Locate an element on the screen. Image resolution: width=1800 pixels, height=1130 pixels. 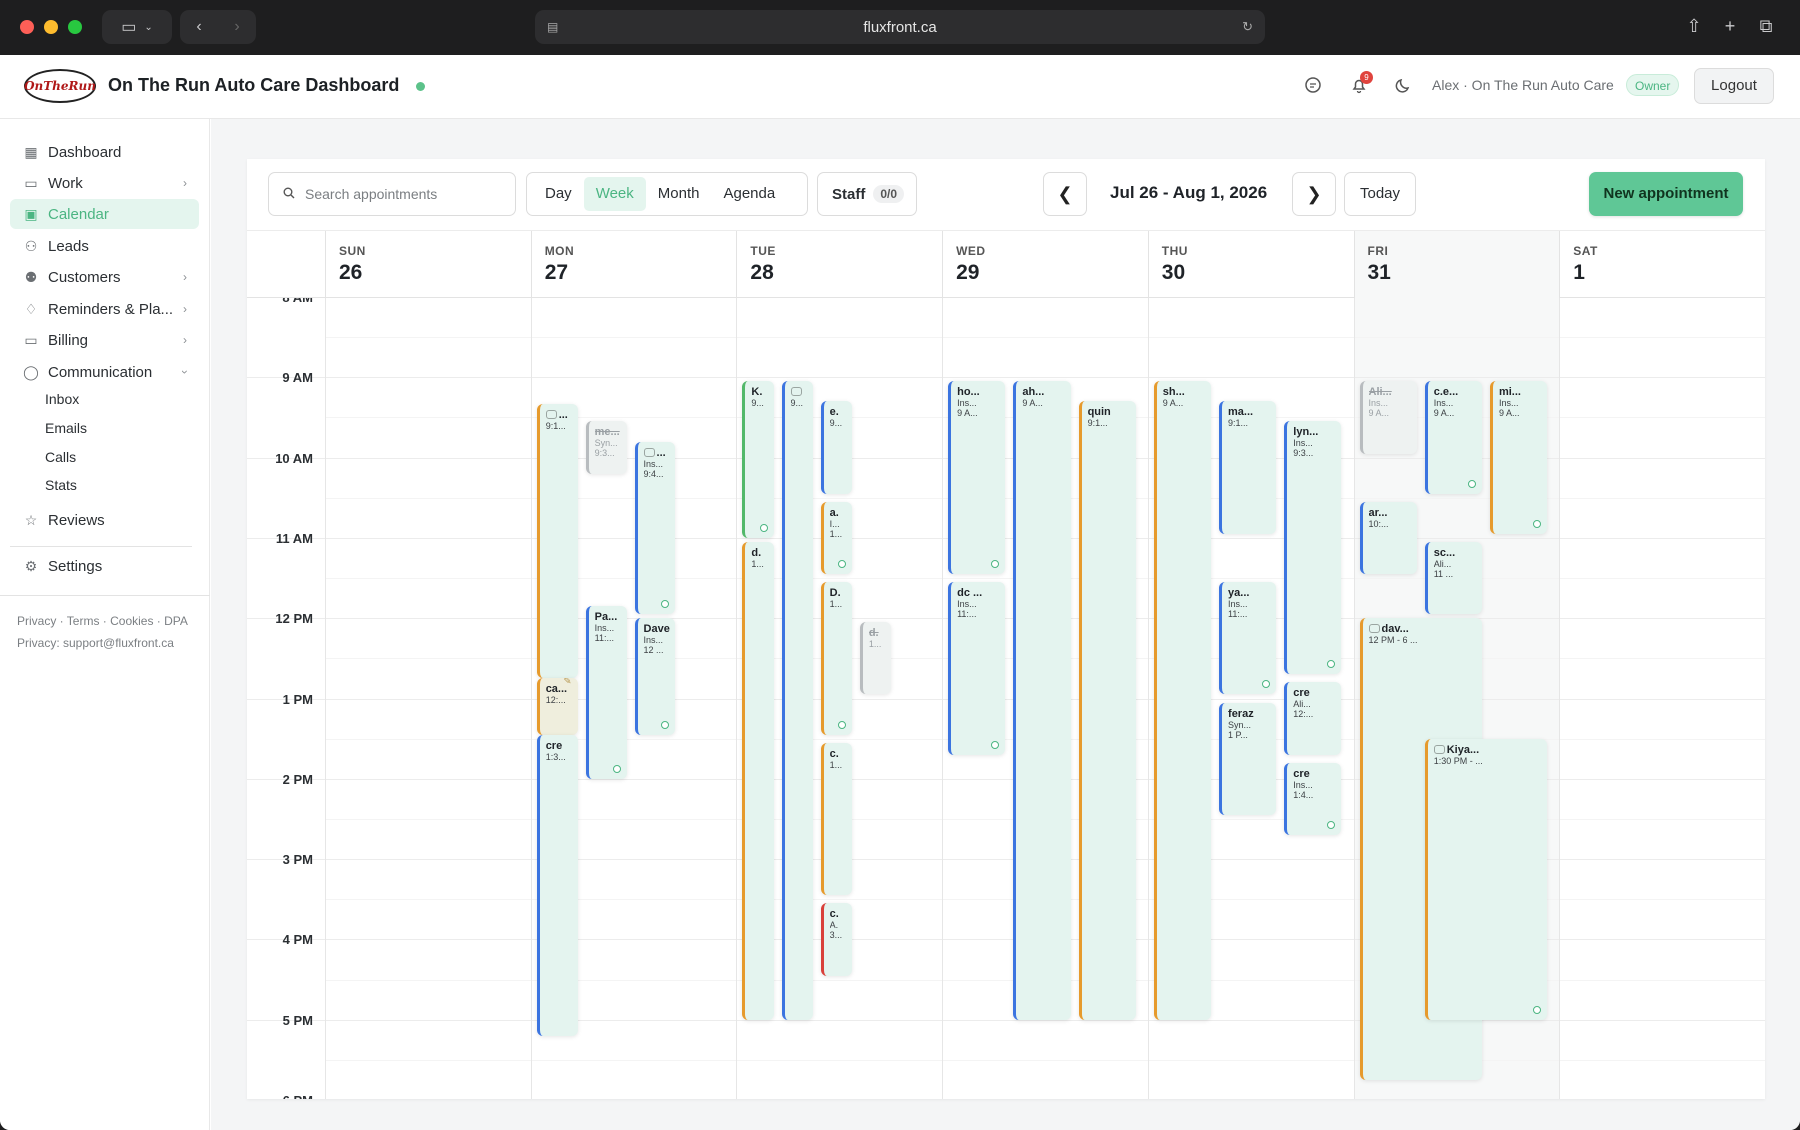
view-month-button: Month is located at coordinates (679, 194).